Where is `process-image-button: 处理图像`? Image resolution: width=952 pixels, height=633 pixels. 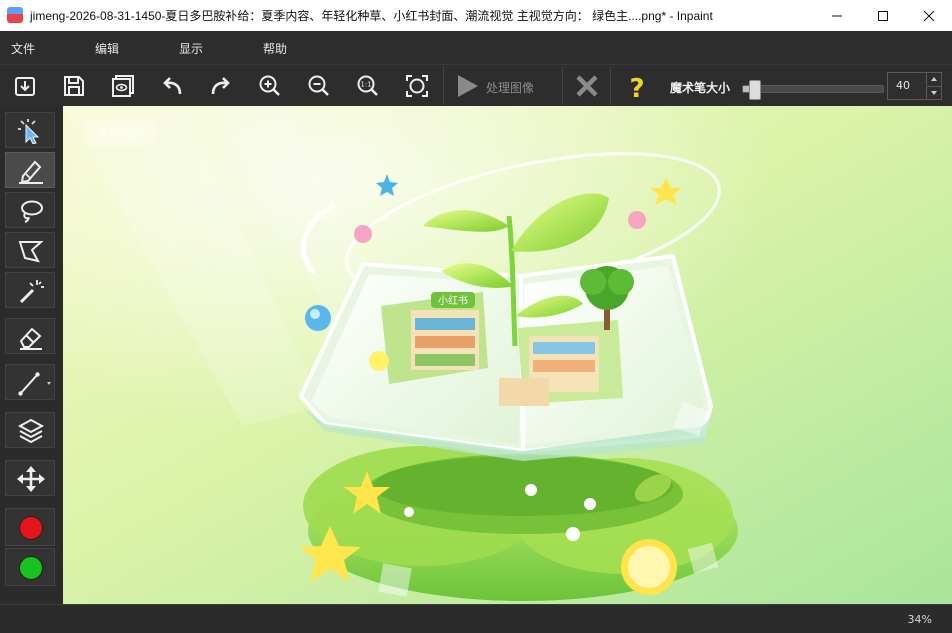
process-image-button: 处理图像 is located at coordinates (504, 86).